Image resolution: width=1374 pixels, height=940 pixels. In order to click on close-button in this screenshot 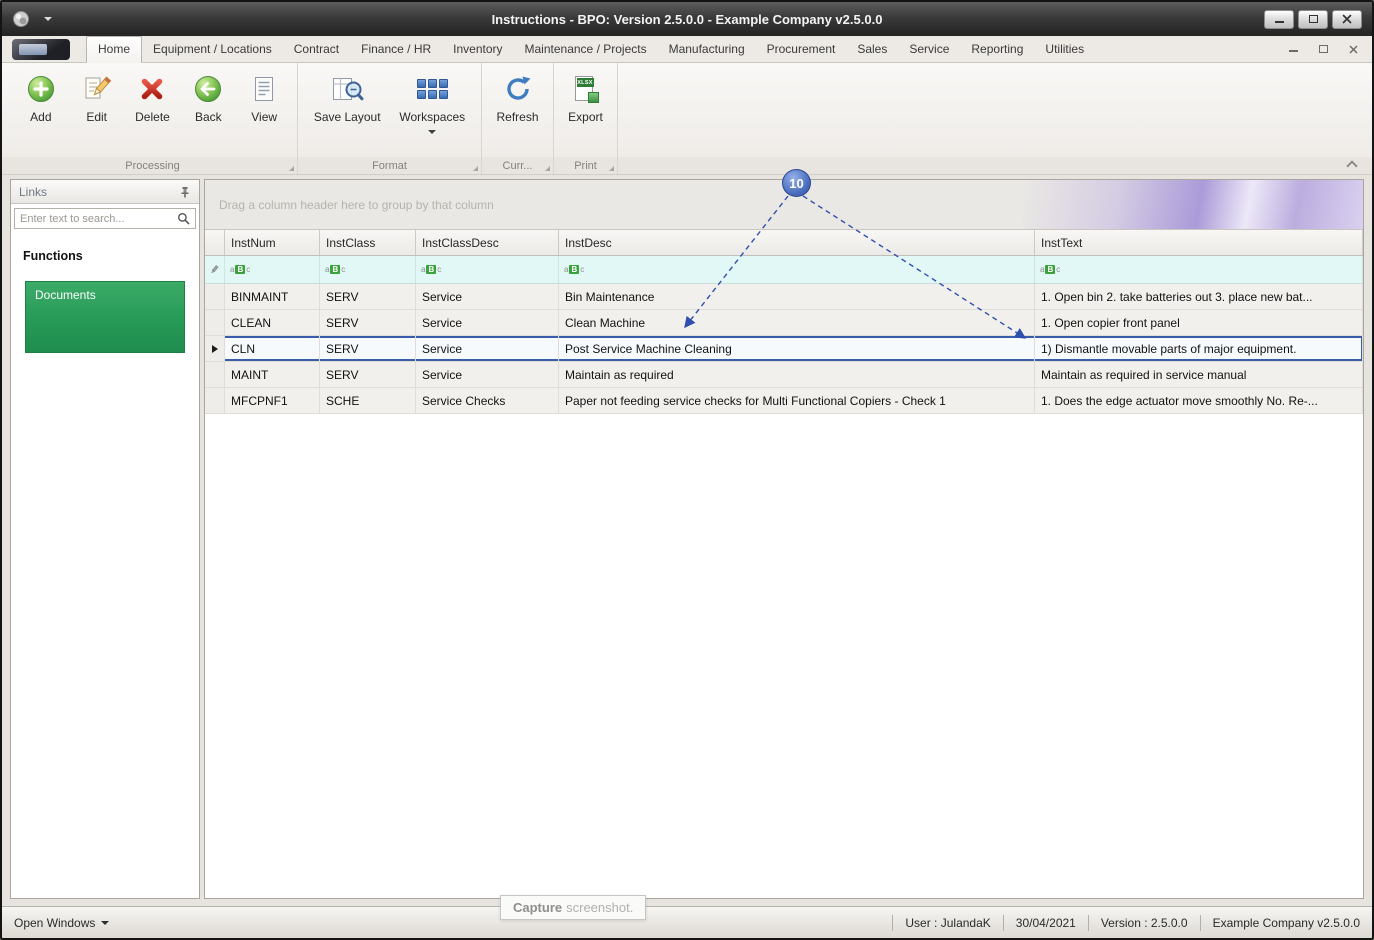, I will do `click(1347, 19)`.